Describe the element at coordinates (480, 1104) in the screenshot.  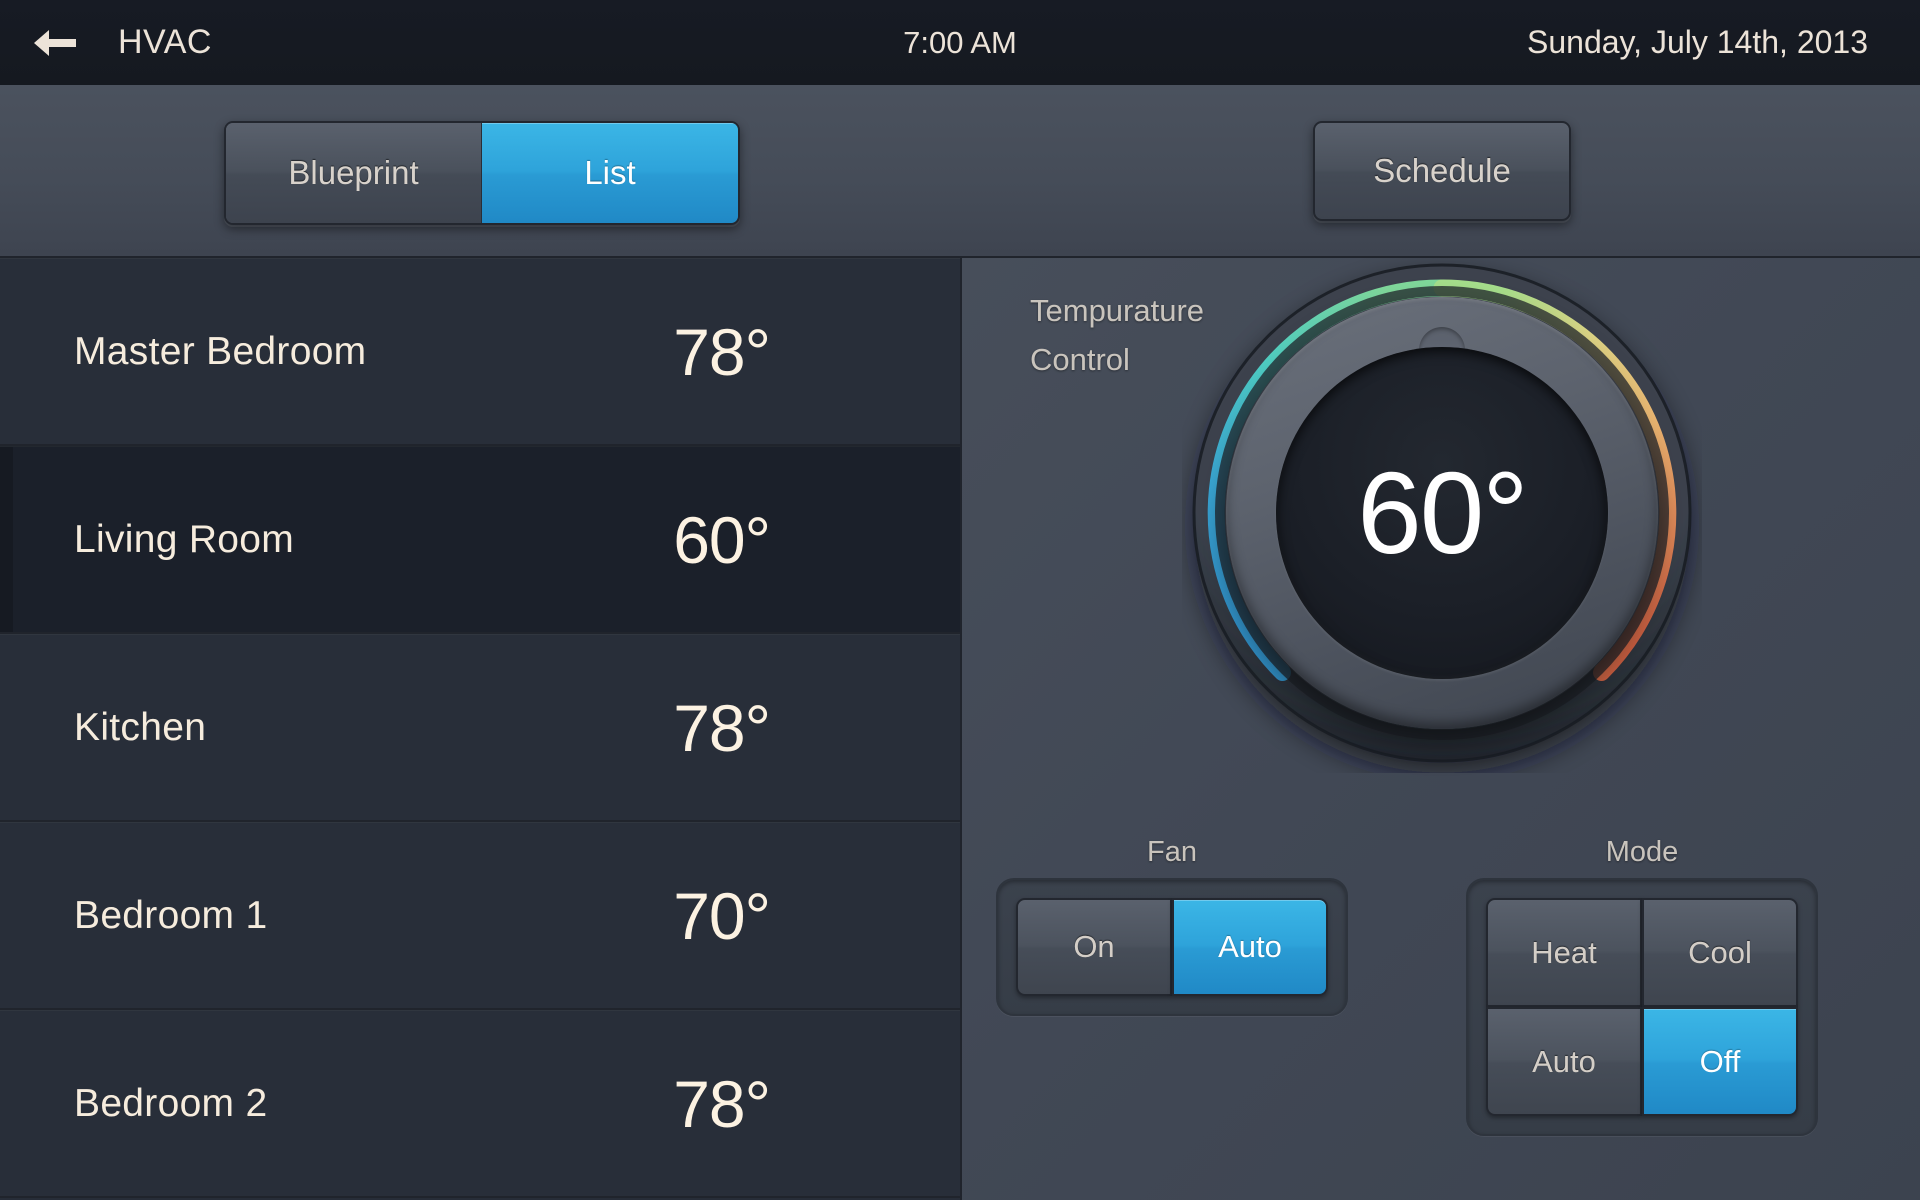
I see `table-row: Bedroom 2 78°` at that location.